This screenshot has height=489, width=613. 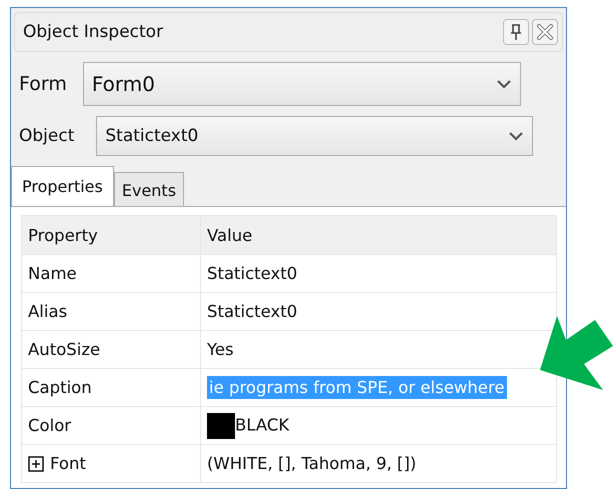 What do you see at coordinates (220, 349) in the screenshot?
I see `property-value: Yes` at bounding box center [220, 349].